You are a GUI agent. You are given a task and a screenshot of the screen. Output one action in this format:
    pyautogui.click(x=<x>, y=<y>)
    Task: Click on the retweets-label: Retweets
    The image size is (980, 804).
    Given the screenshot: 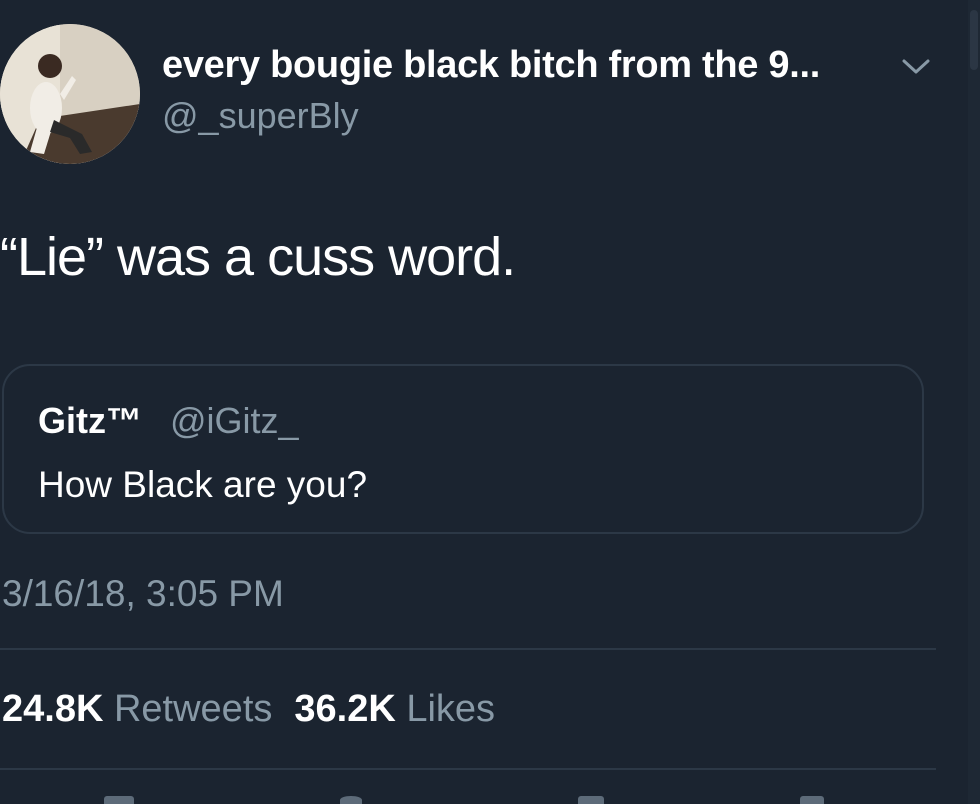 What is the action you would take?
    pyautogui.click(x=193, y=709)
    